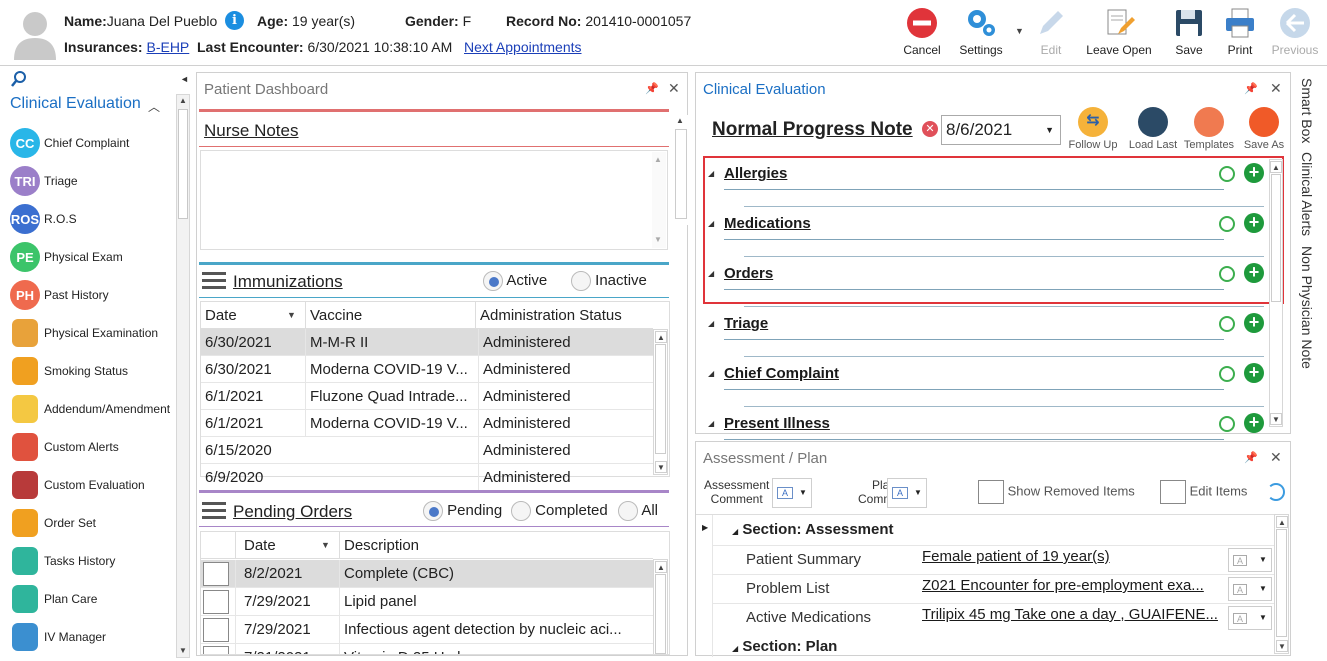  I want to click on immunizations-inactive-radio: Inactive, so click(609, 281).